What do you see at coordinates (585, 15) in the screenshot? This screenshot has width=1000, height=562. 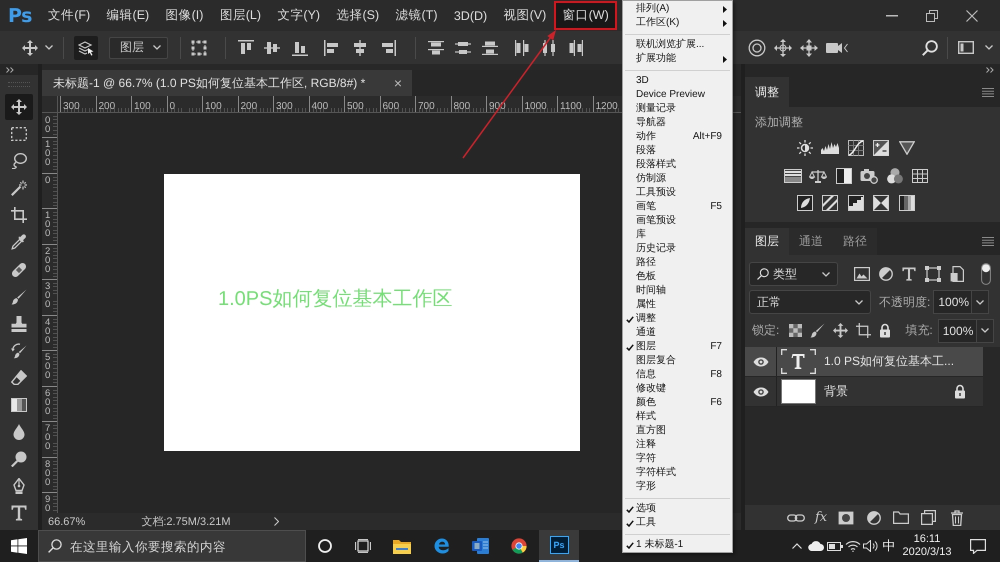 I see `menu-item: 窗口(W)` at bounding box center [585, 15].